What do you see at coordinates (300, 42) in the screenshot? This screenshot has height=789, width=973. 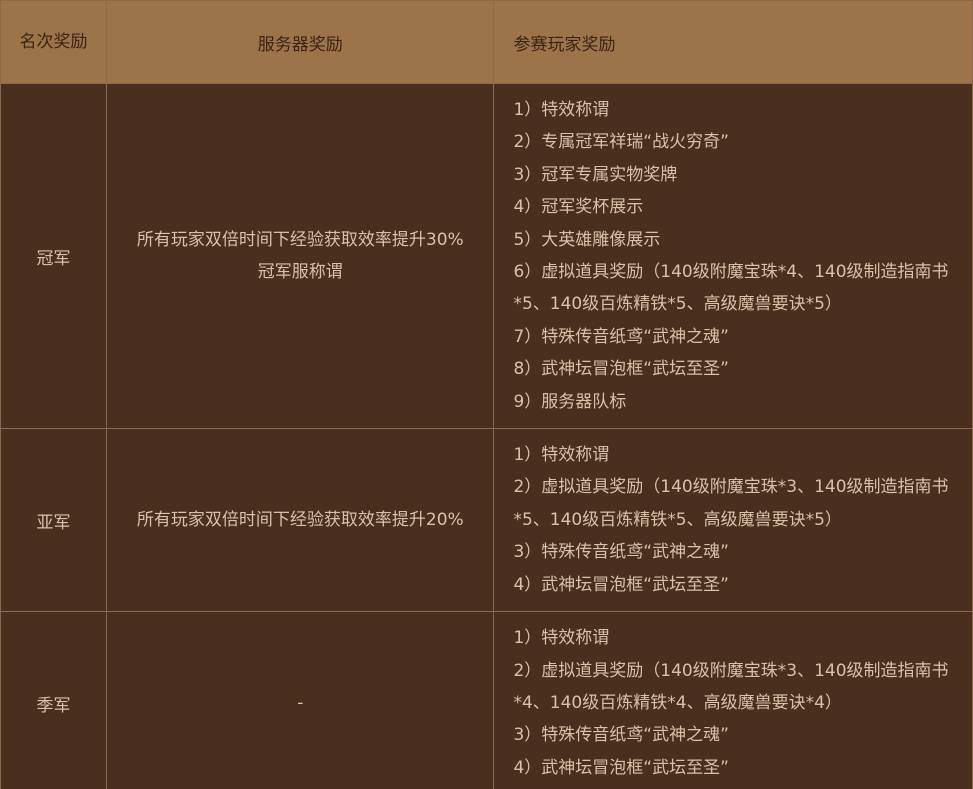 I see `header-server-reward: 服务器奖励` at bounding box center [300, 42].